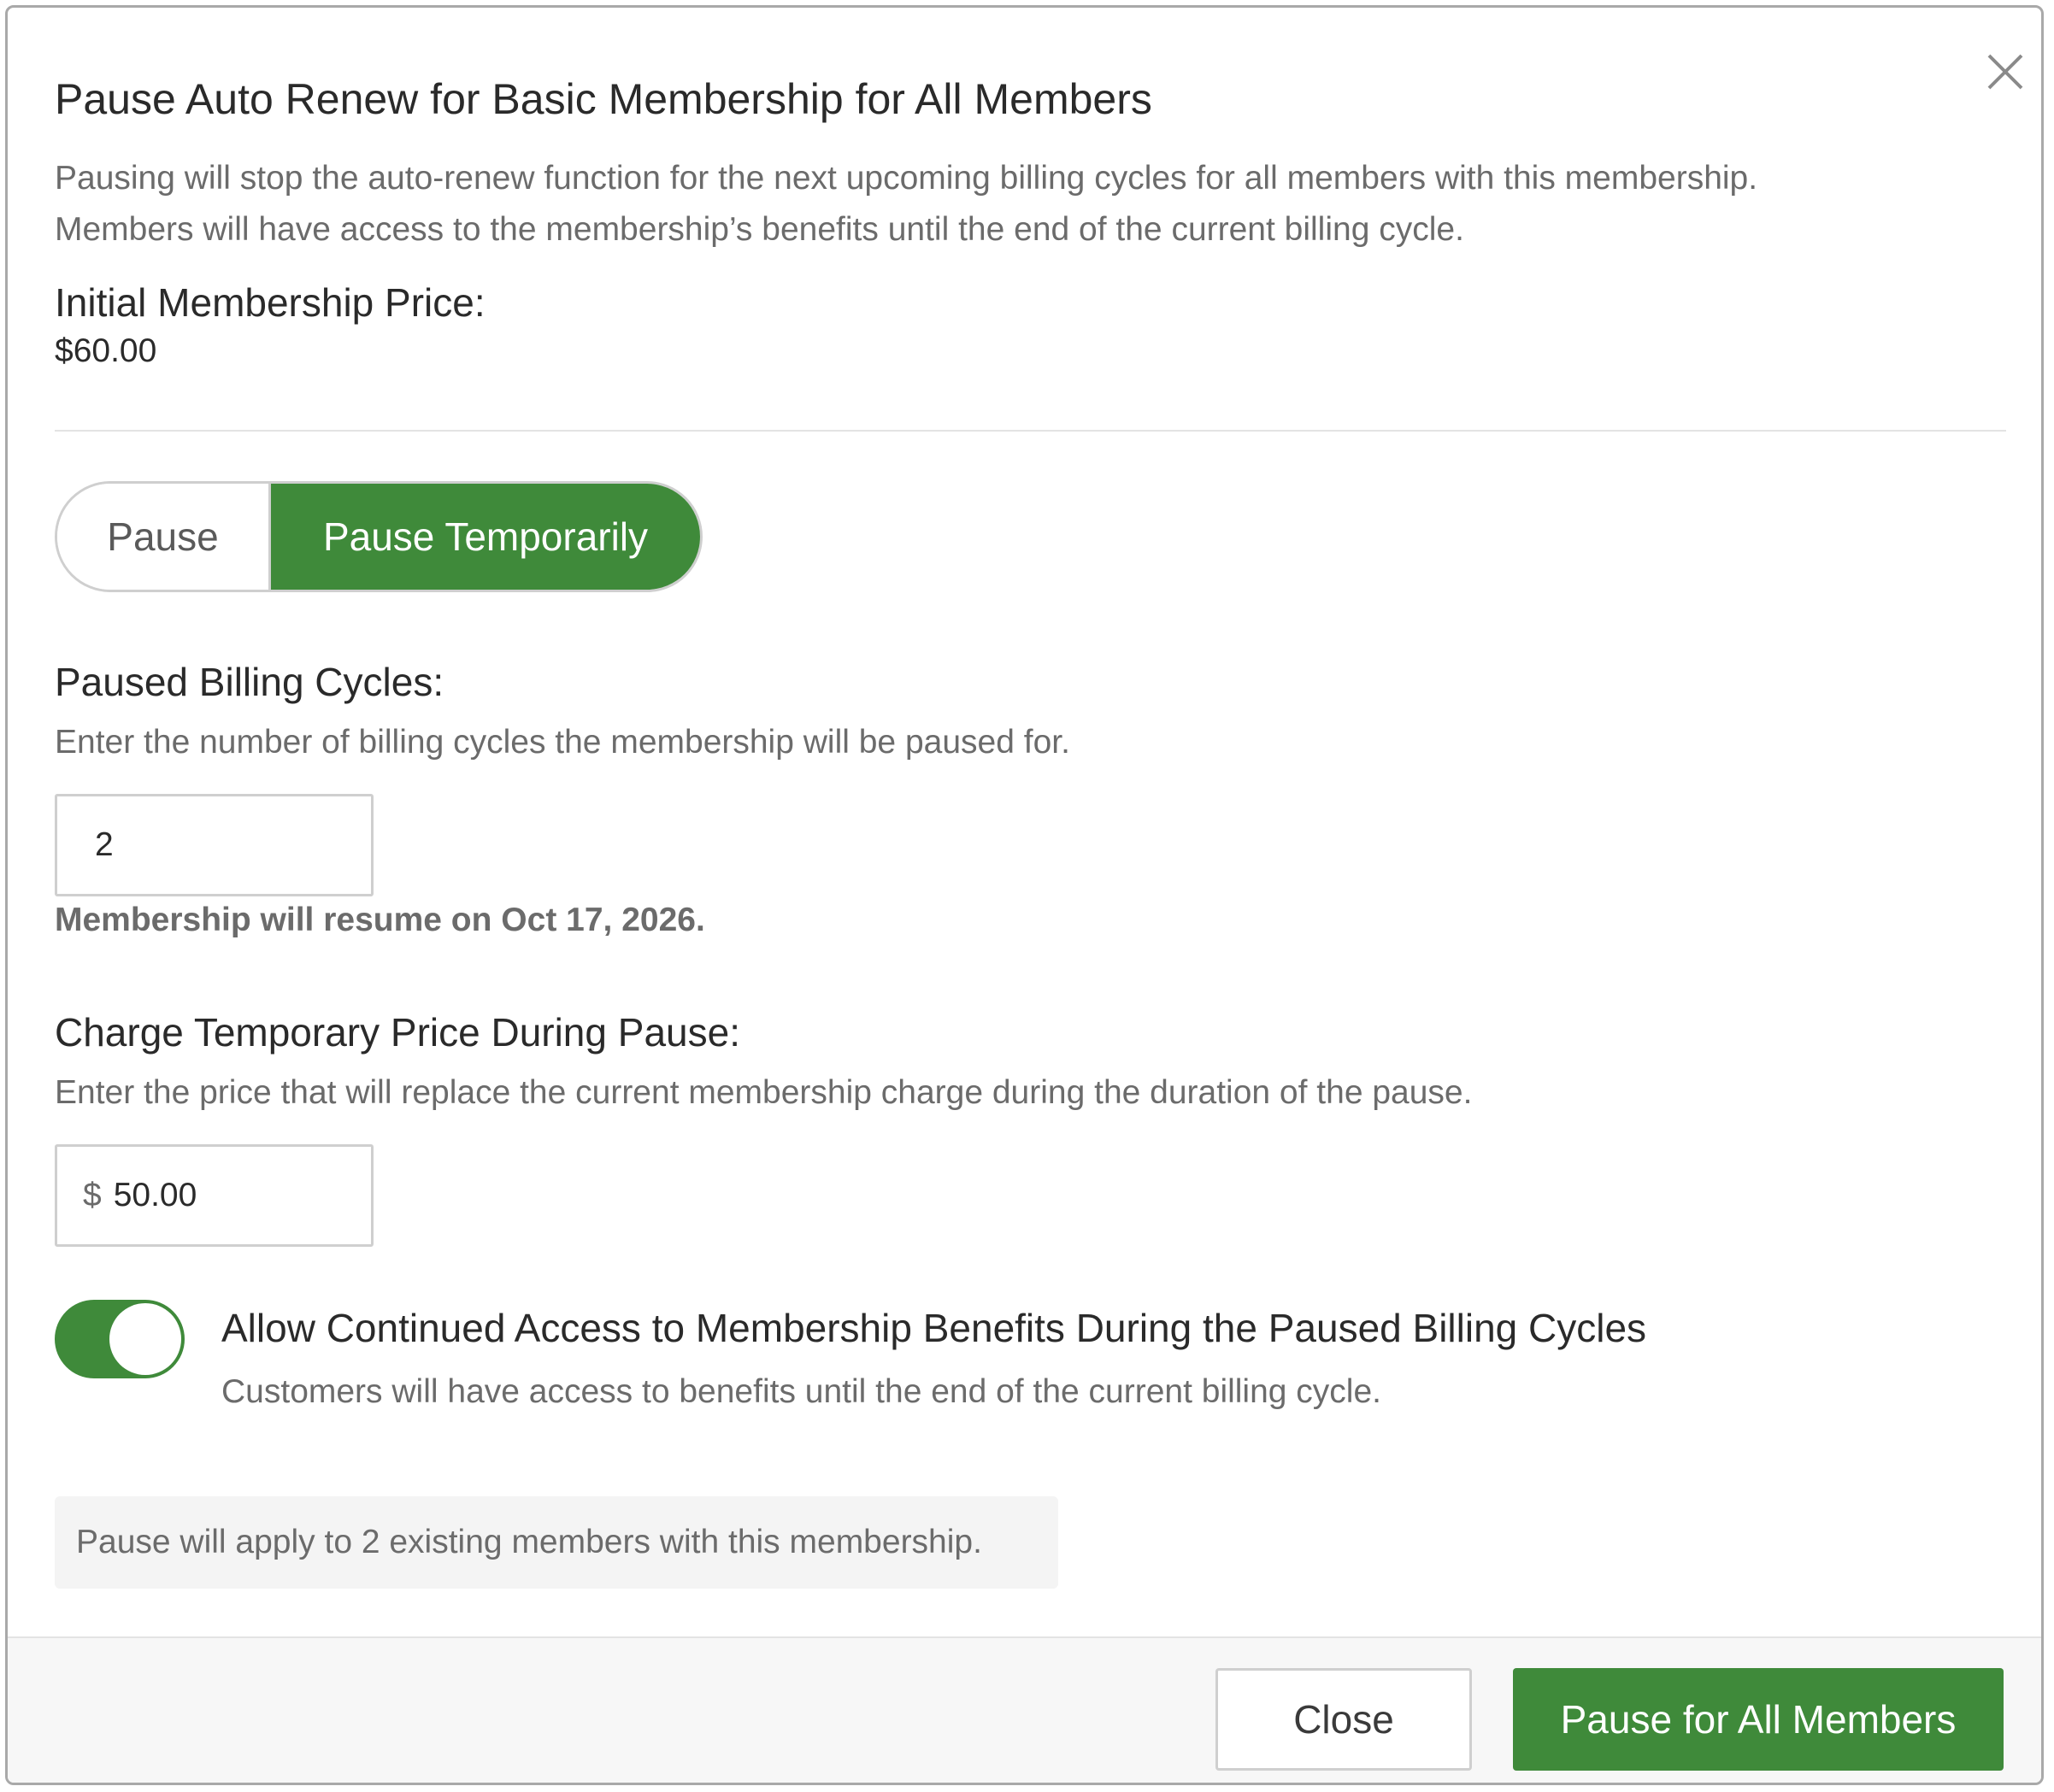  Describe the element at coordinates (397, 1032) in the screenshot. I see `temp-price-label: Charge Temporary Price During Pause:` at that location.